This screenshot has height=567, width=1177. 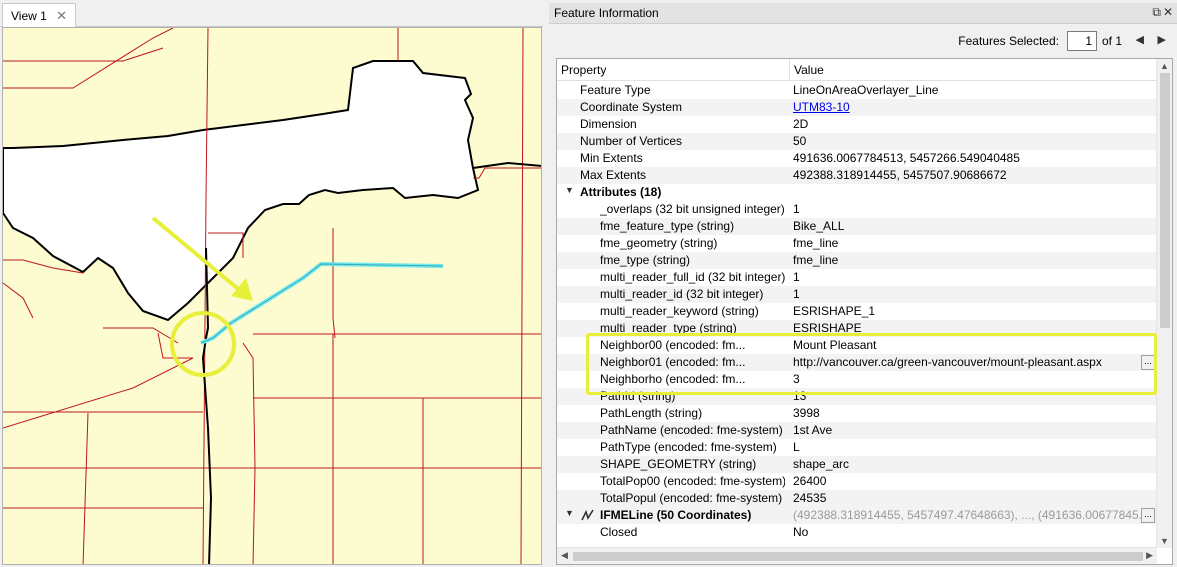 What do you see at coordinates (857, 328) in the screenshot?
I see `table-row: multi_reader_type (string) ESRISHAPE` at bounding box center [857, 328].